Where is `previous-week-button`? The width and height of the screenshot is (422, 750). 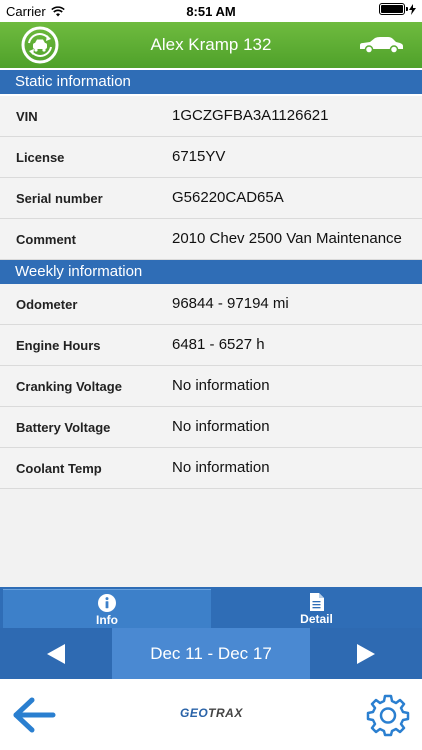 previous-week-button is located at coordinates (56, 653).